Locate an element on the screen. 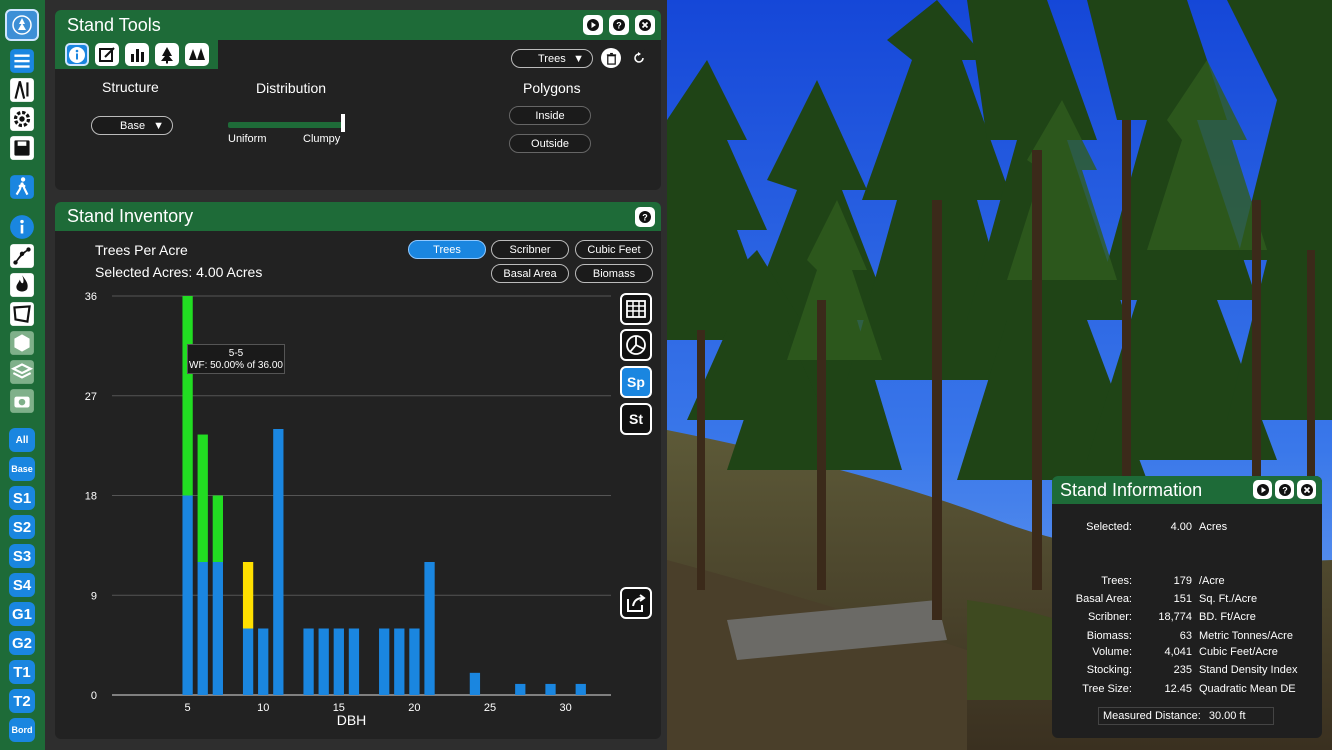 The height and width of the screenshot is (750, 1332). cube-icon is located at coordinates (22, 343).